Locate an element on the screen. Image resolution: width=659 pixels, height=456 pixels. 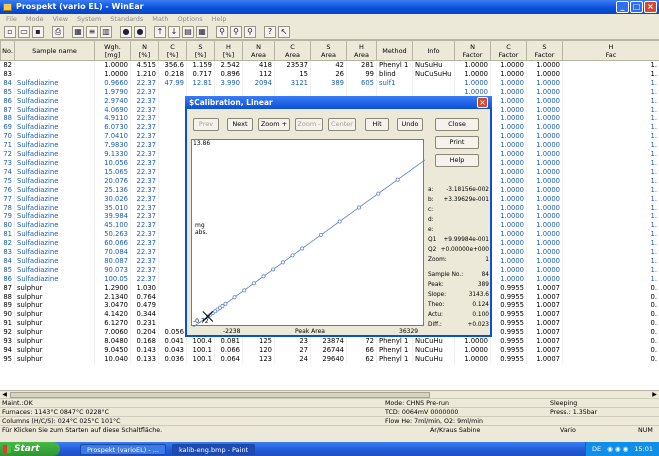
help-icon: ? is located at coordinates (270, 31).